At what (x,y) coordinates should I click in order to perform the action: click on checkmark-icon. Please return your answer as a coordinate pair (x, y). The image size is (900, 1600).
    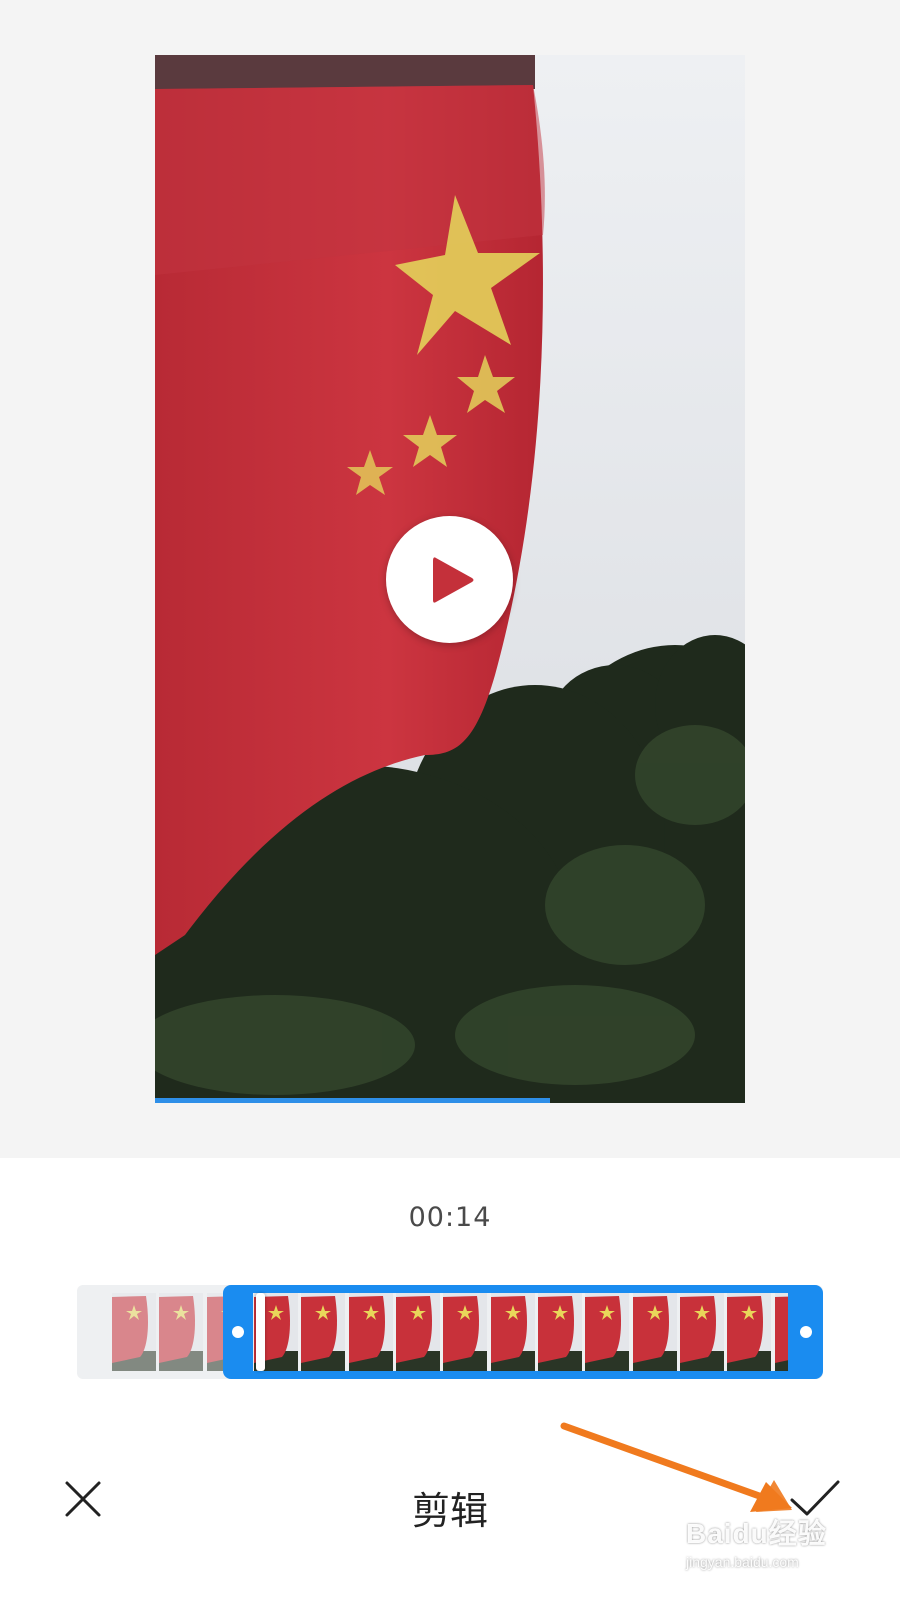
    Looking at the image, I should click on (815, 1498).